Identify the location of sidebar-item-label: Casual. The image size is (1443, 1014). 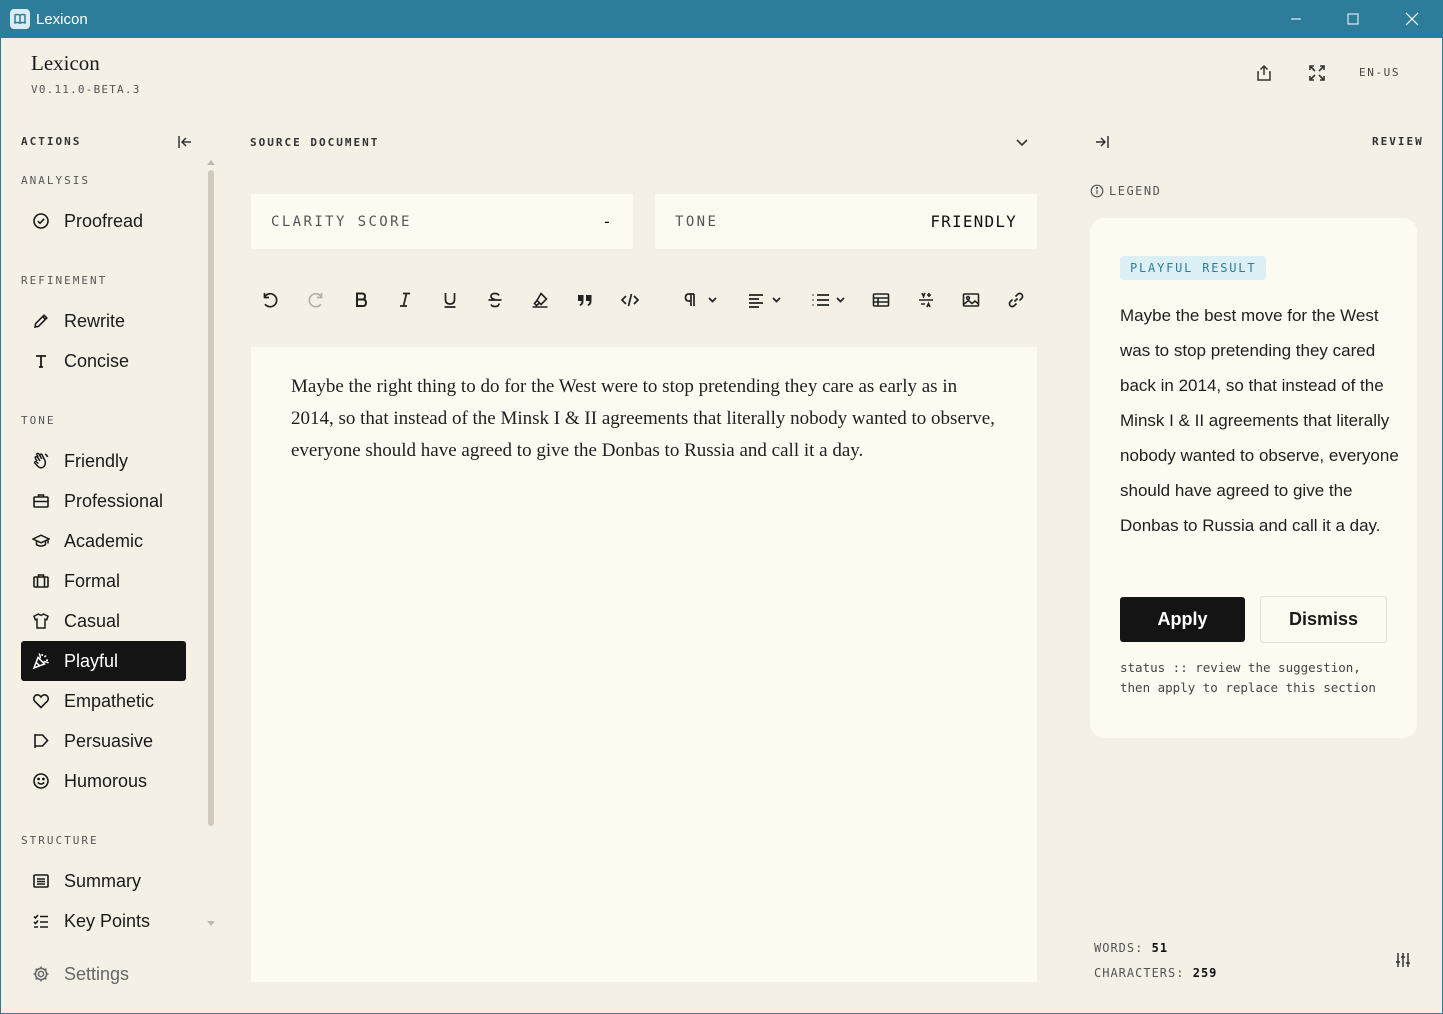
(92, 620).